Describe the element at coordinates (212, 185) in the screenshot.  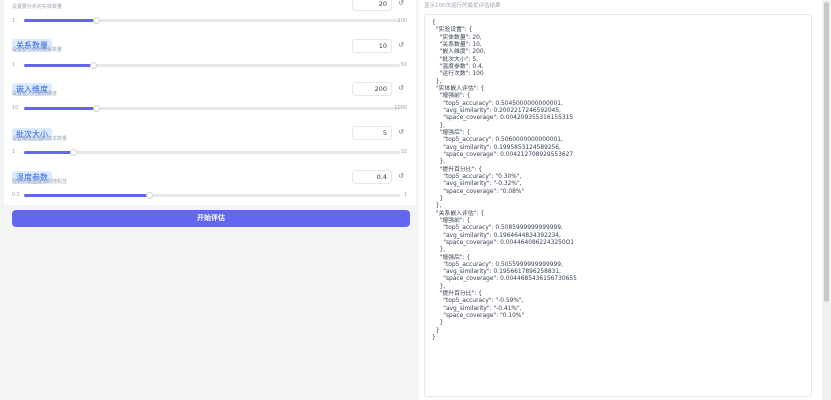
I see `temperature-slider: 温度参数 控制大模型翻译的随机性 0.4 ↺ 0.1 1` at that location.